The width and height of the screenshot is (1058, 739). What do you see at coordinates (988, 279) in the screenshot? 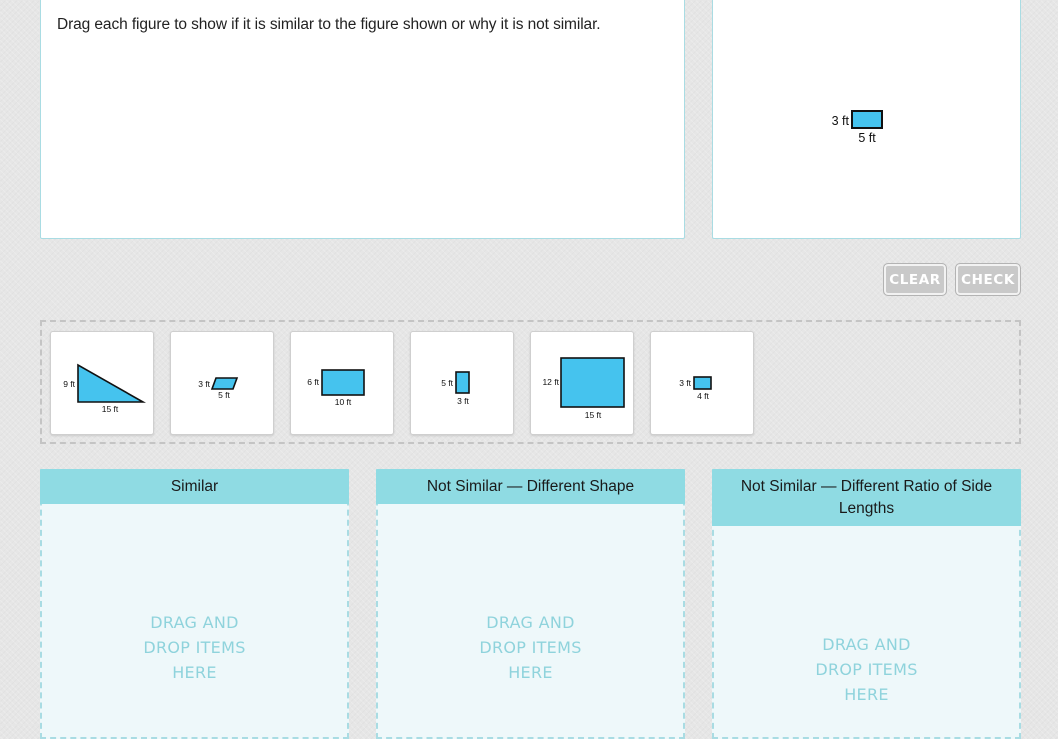
I see `check-button: CHECK` at bounding box center [988, 279].